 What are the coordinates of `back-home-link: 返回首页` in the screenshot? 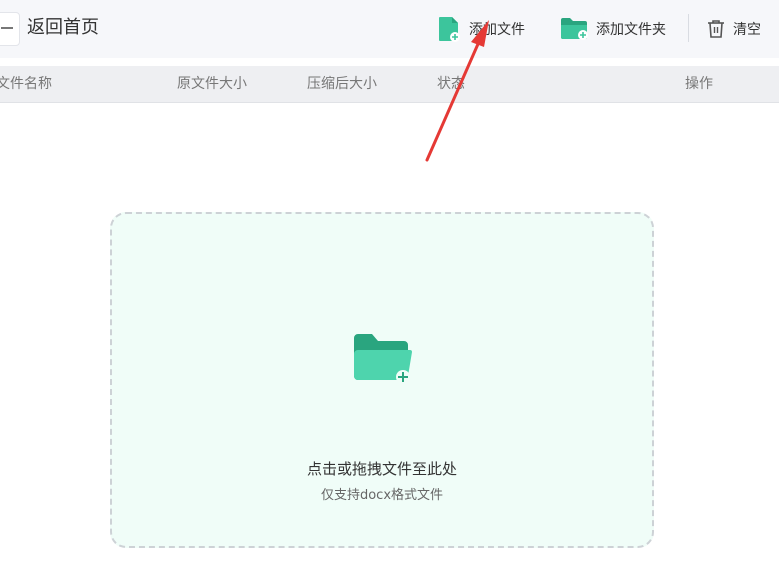 It's located at (63, 28).